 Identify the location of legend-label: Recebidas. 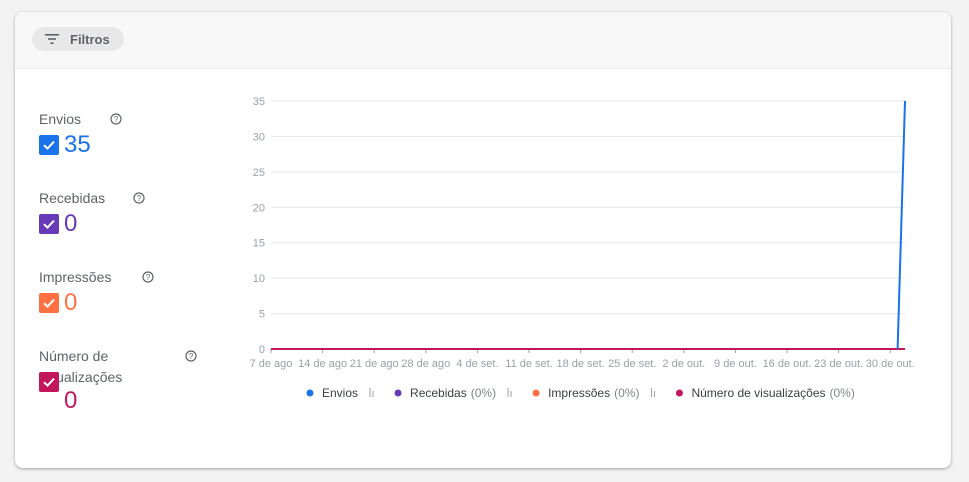
(438, 393).